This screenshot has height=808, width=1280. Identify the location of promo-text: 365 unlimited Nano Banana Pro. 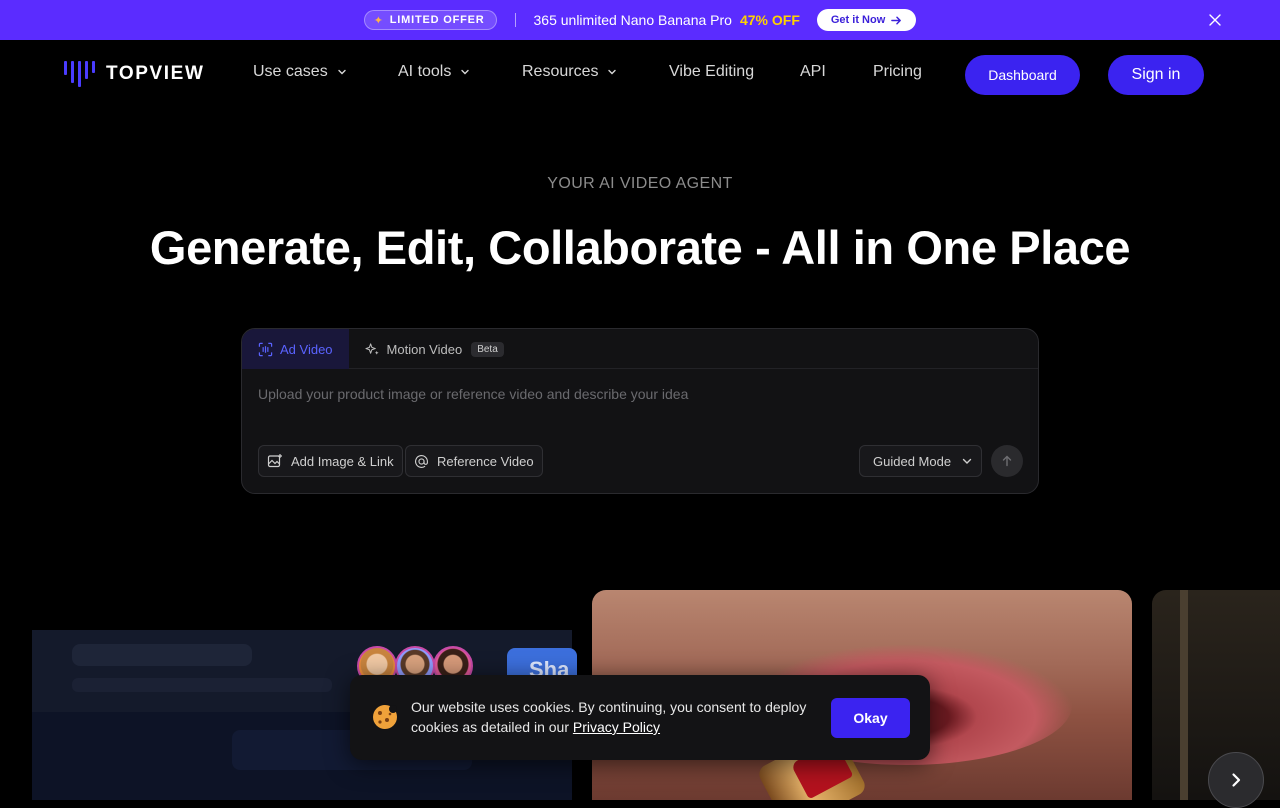
(632, 20).